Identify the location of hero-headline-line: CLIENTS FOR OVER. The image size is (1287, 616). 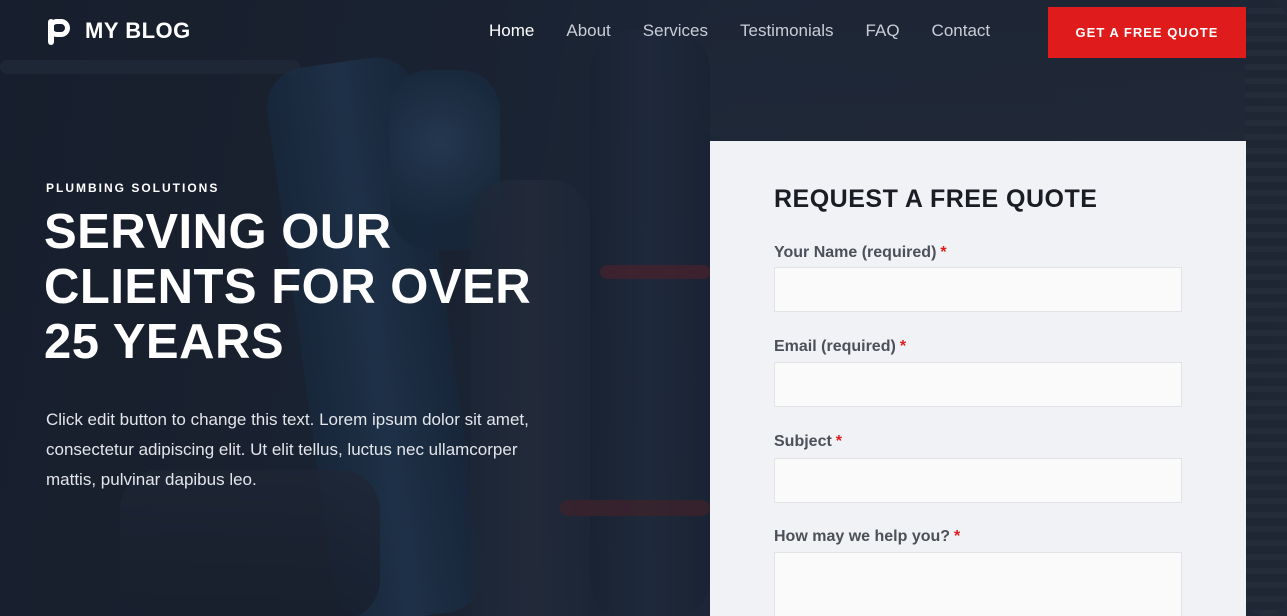
(288, 287).